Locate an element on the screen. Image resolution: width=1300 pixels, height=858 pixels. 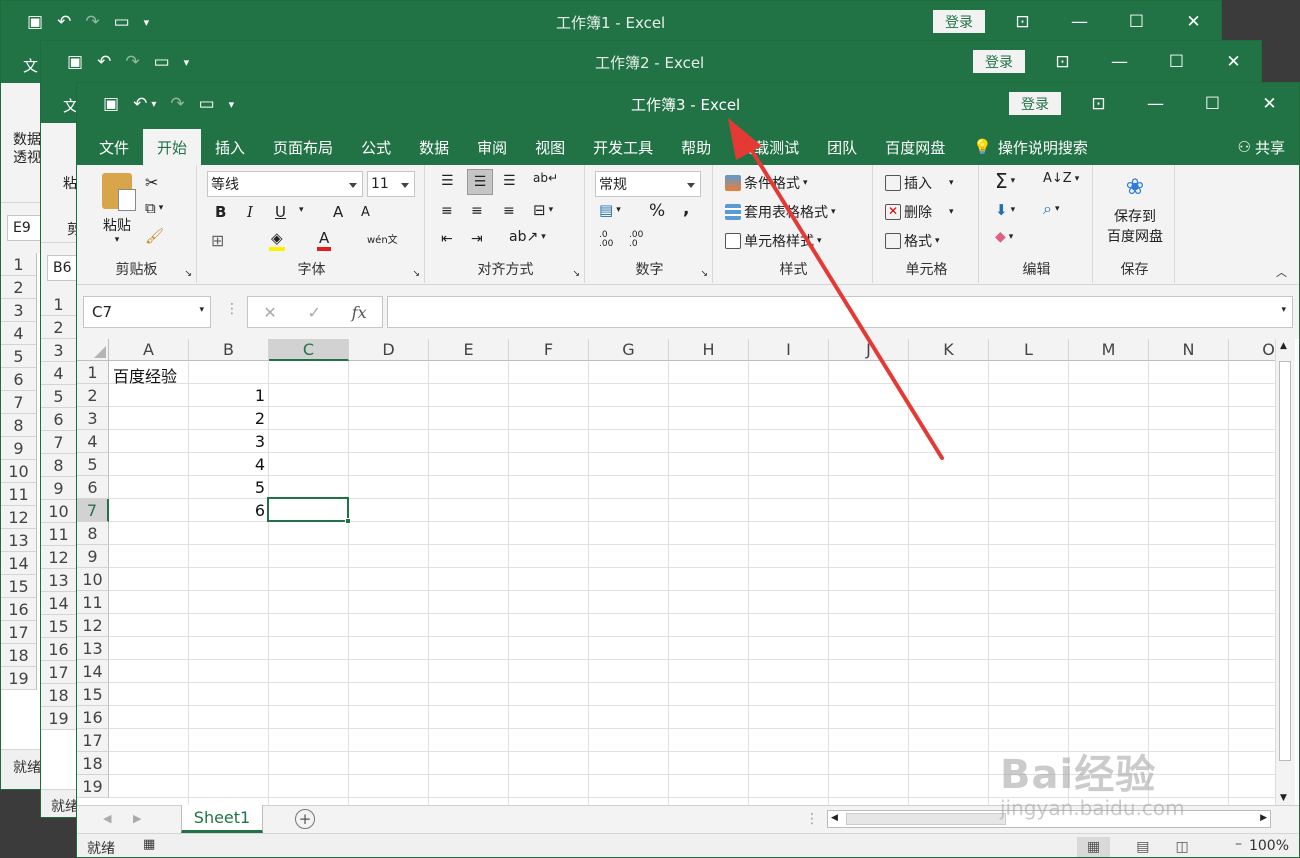
vertical-scrollbar: ▲ ▼ is located at coordinates (1285, 572).